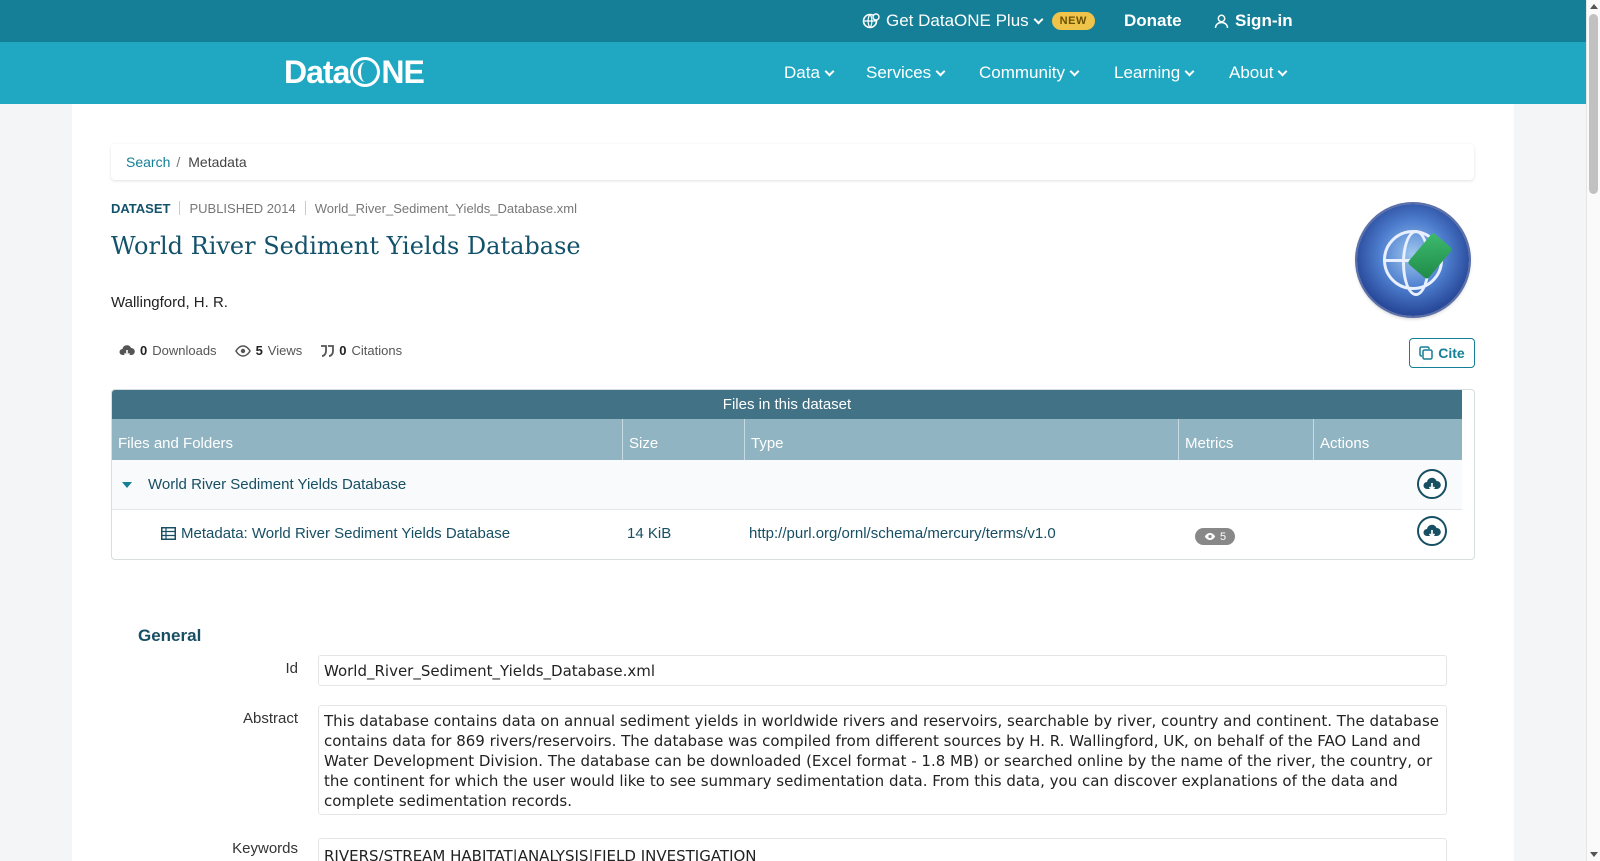 This screenshot has height=861, width=1600. I want to click on abstract-label: Abstract, so click(270, 718).